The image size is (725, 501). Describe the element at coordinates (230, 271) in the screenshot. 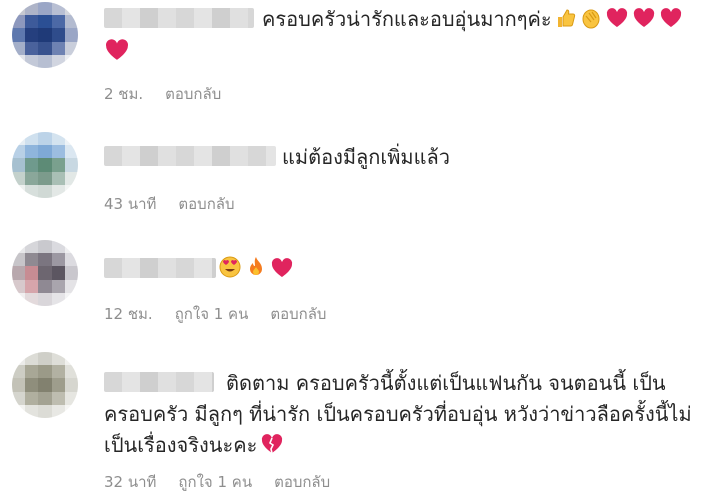

I see `heart-eyes-icon` at that location.